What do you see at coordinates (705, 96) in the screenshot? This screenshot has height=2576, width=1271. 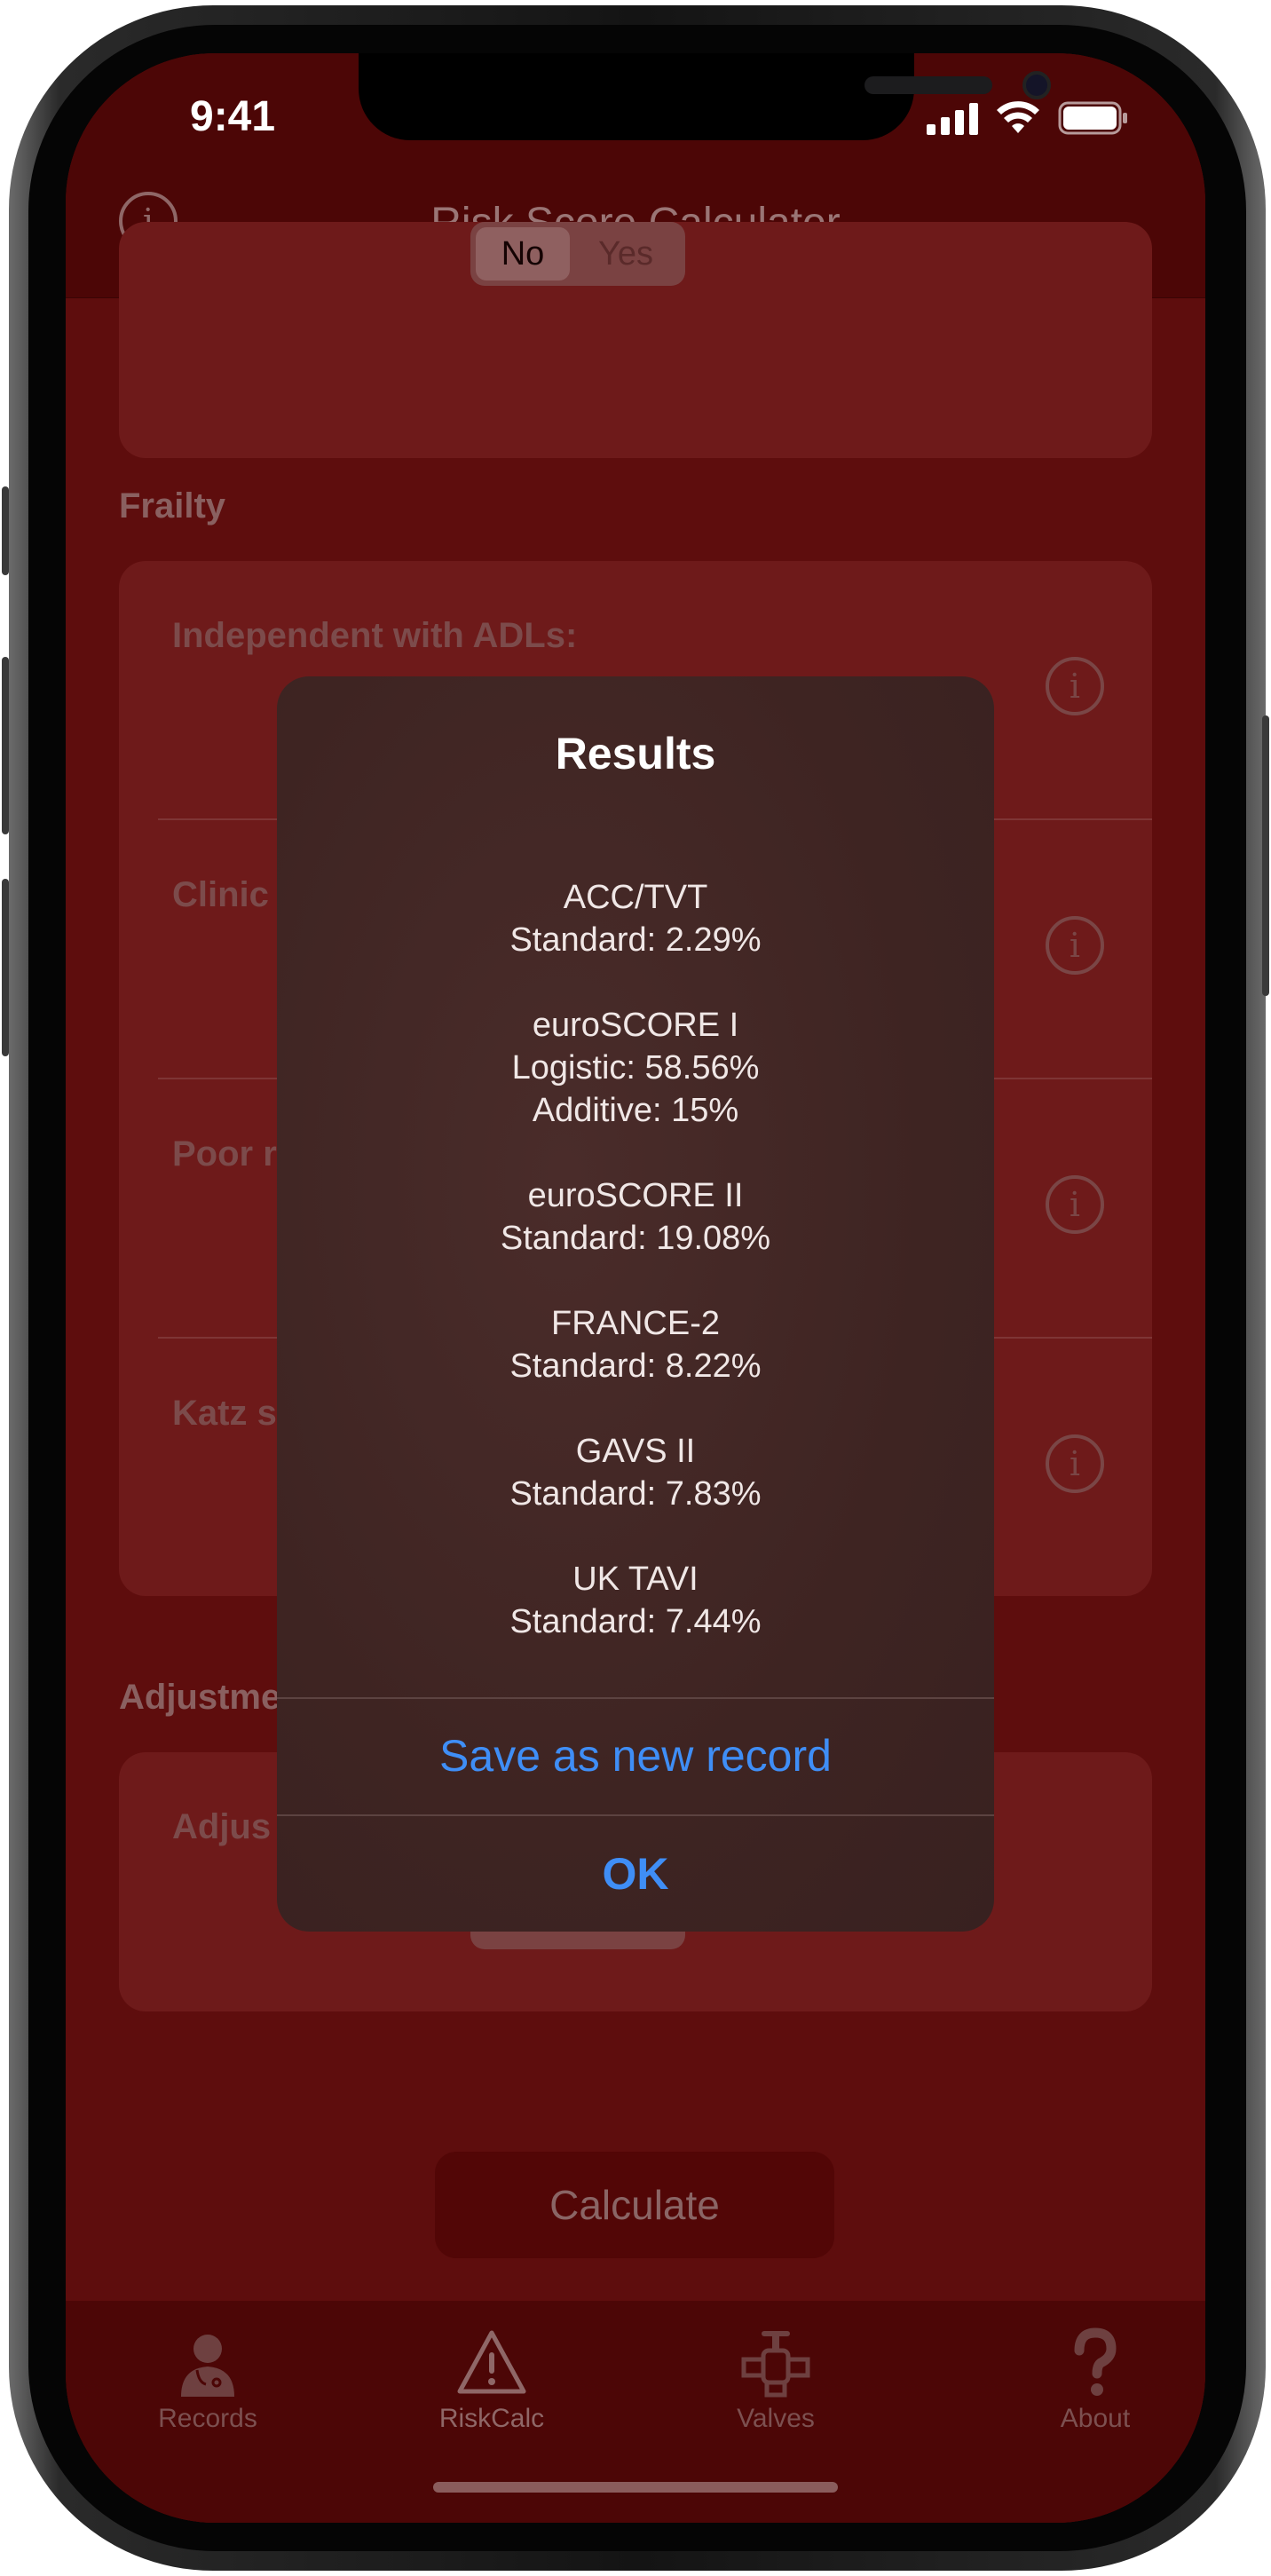 I see `notch` at bounding box center [705, 96].